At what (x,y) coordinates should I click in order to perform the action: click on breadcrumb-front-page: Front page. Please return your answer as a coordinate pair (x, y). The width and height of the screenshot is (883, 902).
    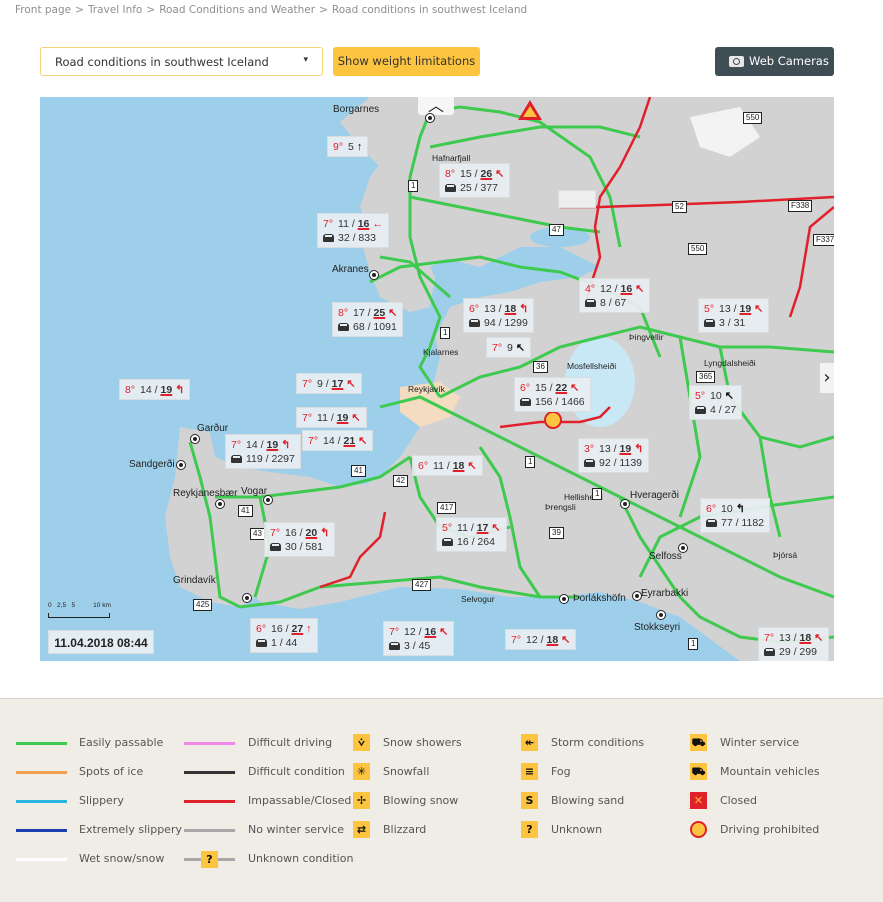
    Looking at the image, I should click on (43, 10).